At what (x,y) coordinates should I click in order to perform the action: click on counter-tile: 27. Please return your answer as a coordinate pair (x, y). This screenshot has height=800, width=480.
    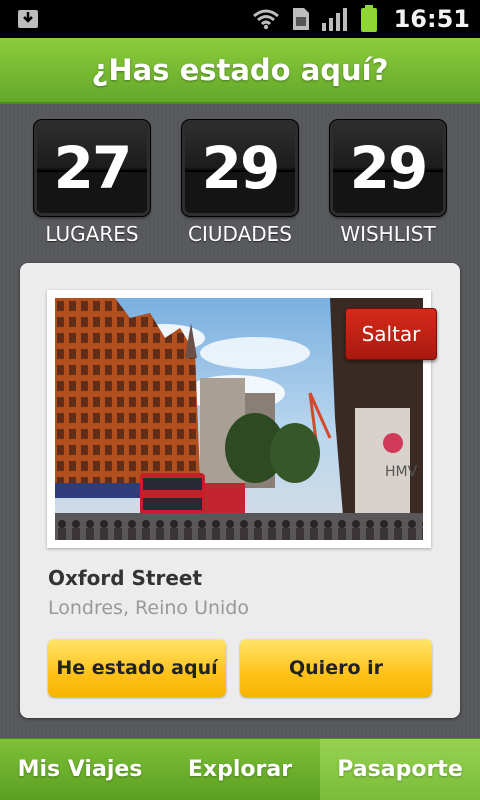
    Looking at the image, I should click on (92, 168).